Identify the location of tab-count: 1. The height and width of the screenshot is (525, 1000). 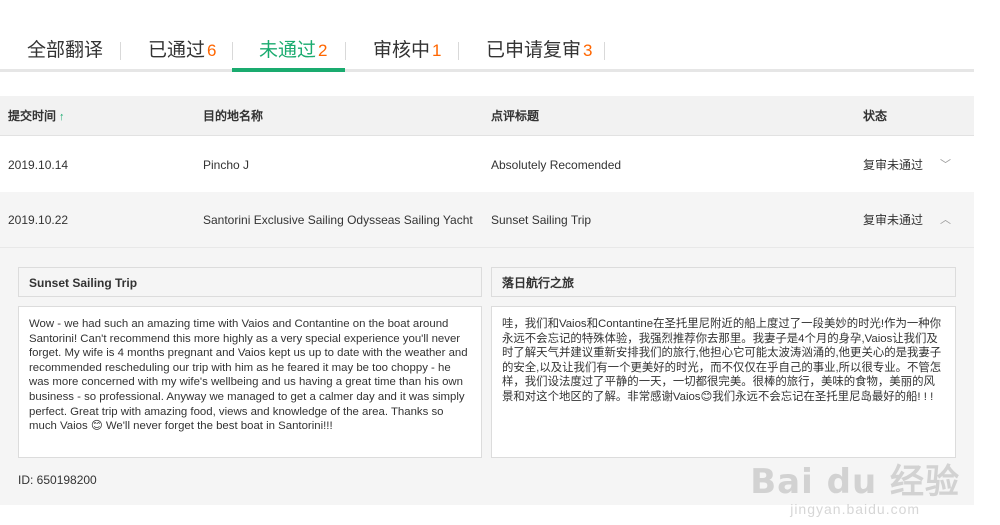
(437, 50).